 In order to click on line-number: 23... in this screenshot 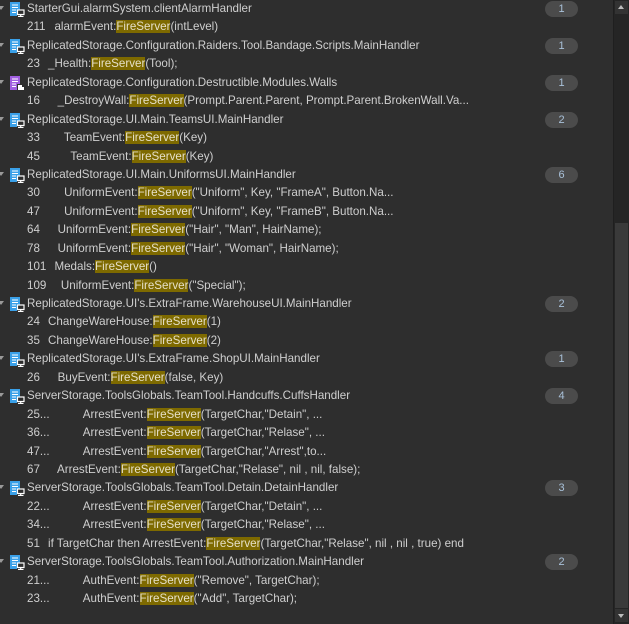, I will do `click(38, 598)`.